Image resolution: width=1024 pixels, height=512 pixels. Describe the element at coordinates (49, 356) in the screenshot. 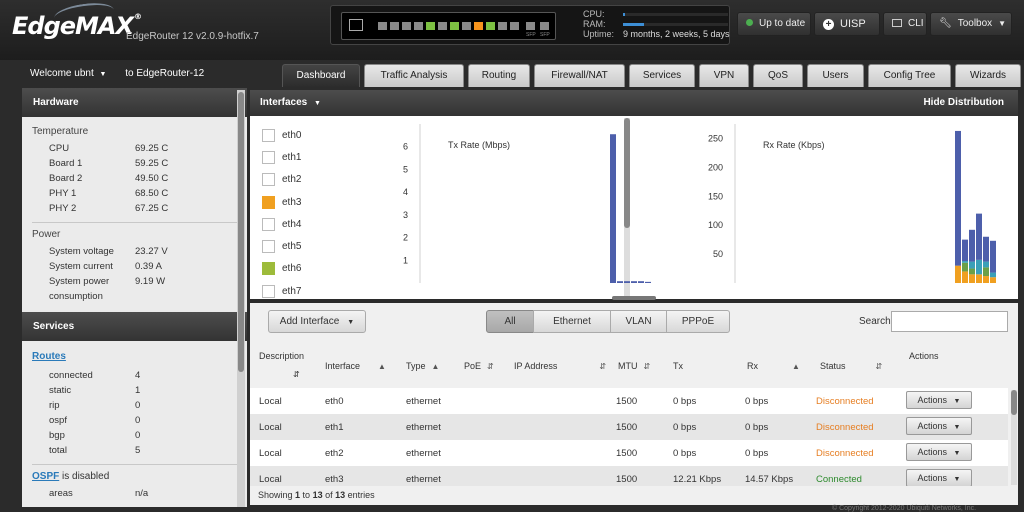

I see `routes-link: Routes` at that location.